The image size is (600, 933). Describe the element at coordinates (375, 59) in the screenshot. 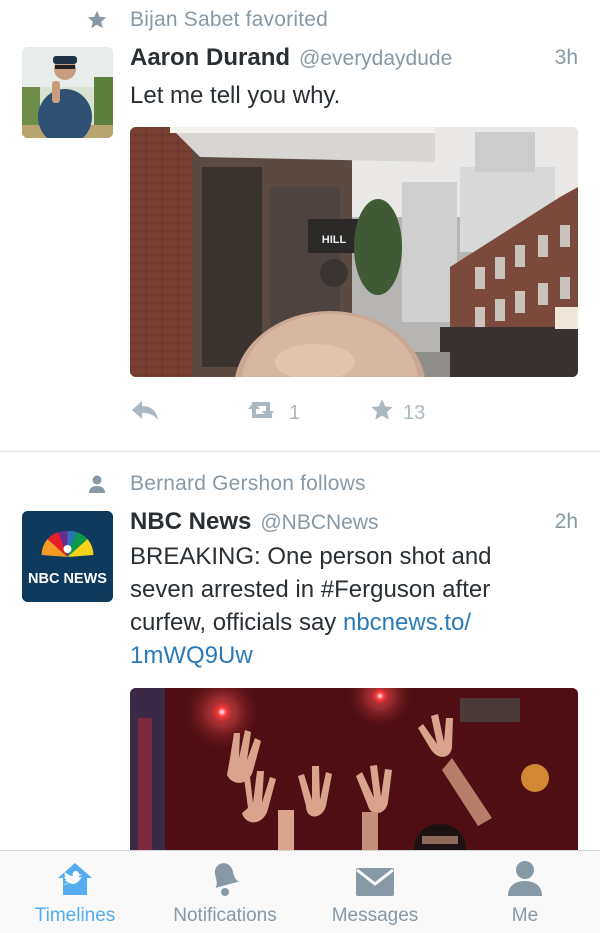

I see `user-handle: @everydaydude` at that location.